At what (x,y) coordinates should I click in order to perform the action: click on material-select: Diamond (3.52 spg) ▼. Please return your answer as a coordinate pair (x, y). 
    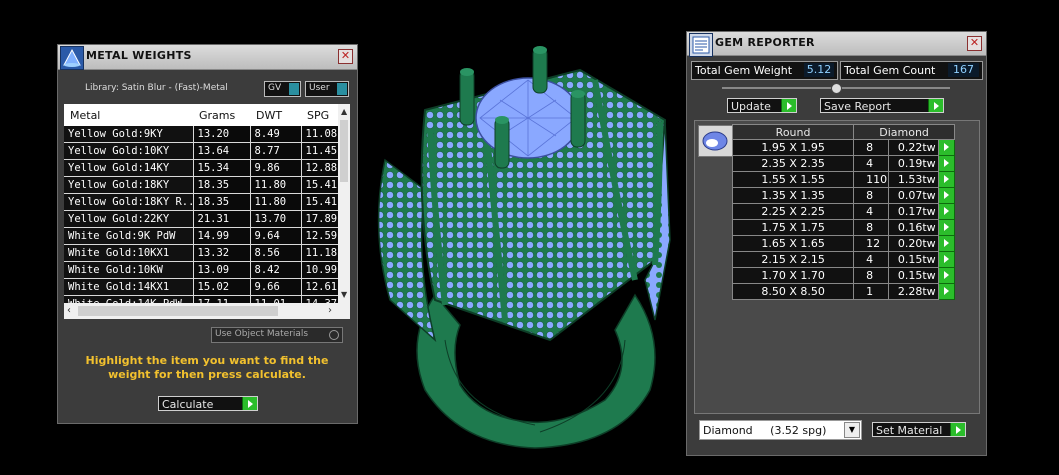
    Looking at the image, I should click on (780, 430).